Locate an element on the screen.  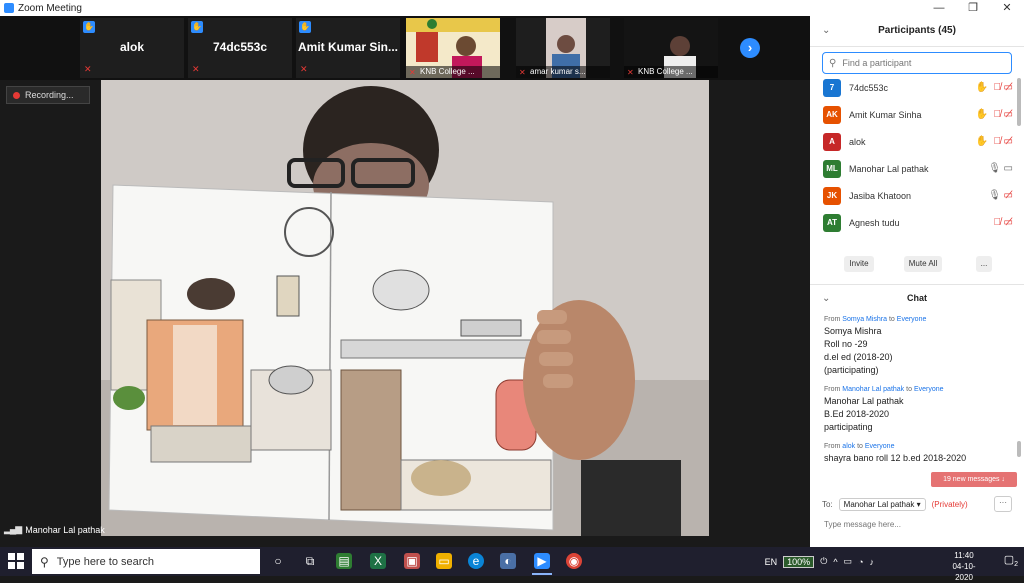
minimize-button: — is located at coordinates (939, 8).